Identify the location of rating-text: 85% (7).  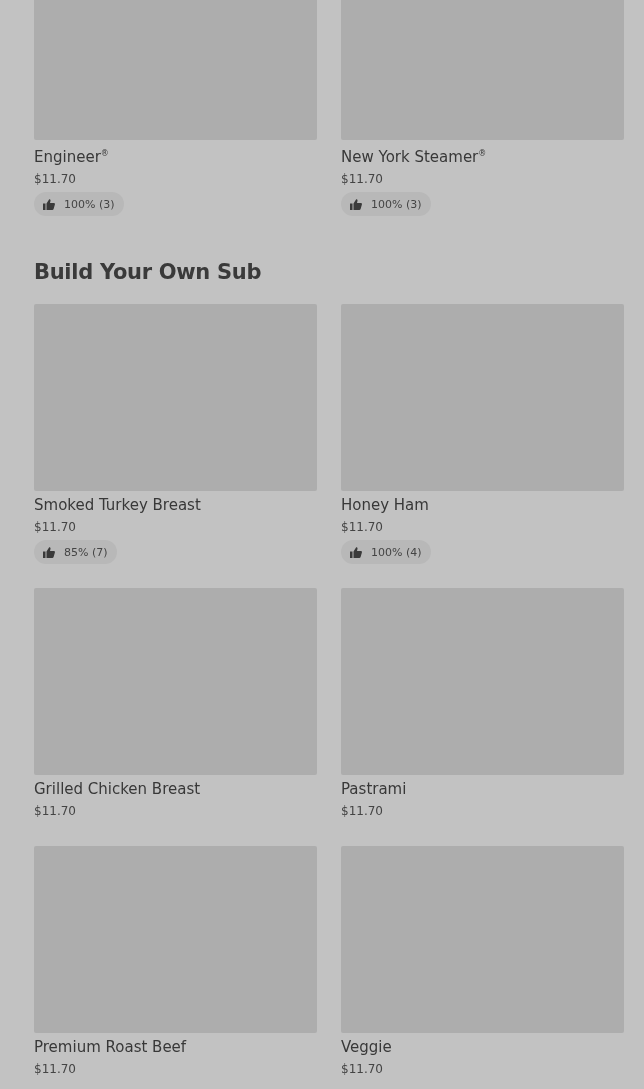
(86, 552).